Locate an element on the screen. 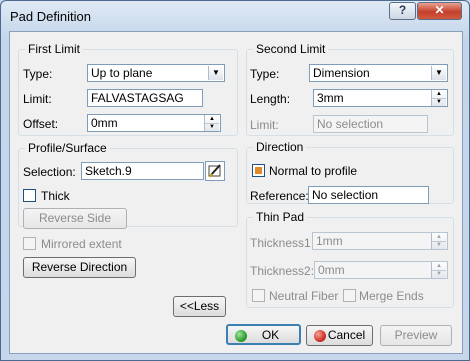 This screenshot has width=470, height=361. reverse-side-label: Reverse Side is located at coordinates (75, 218).